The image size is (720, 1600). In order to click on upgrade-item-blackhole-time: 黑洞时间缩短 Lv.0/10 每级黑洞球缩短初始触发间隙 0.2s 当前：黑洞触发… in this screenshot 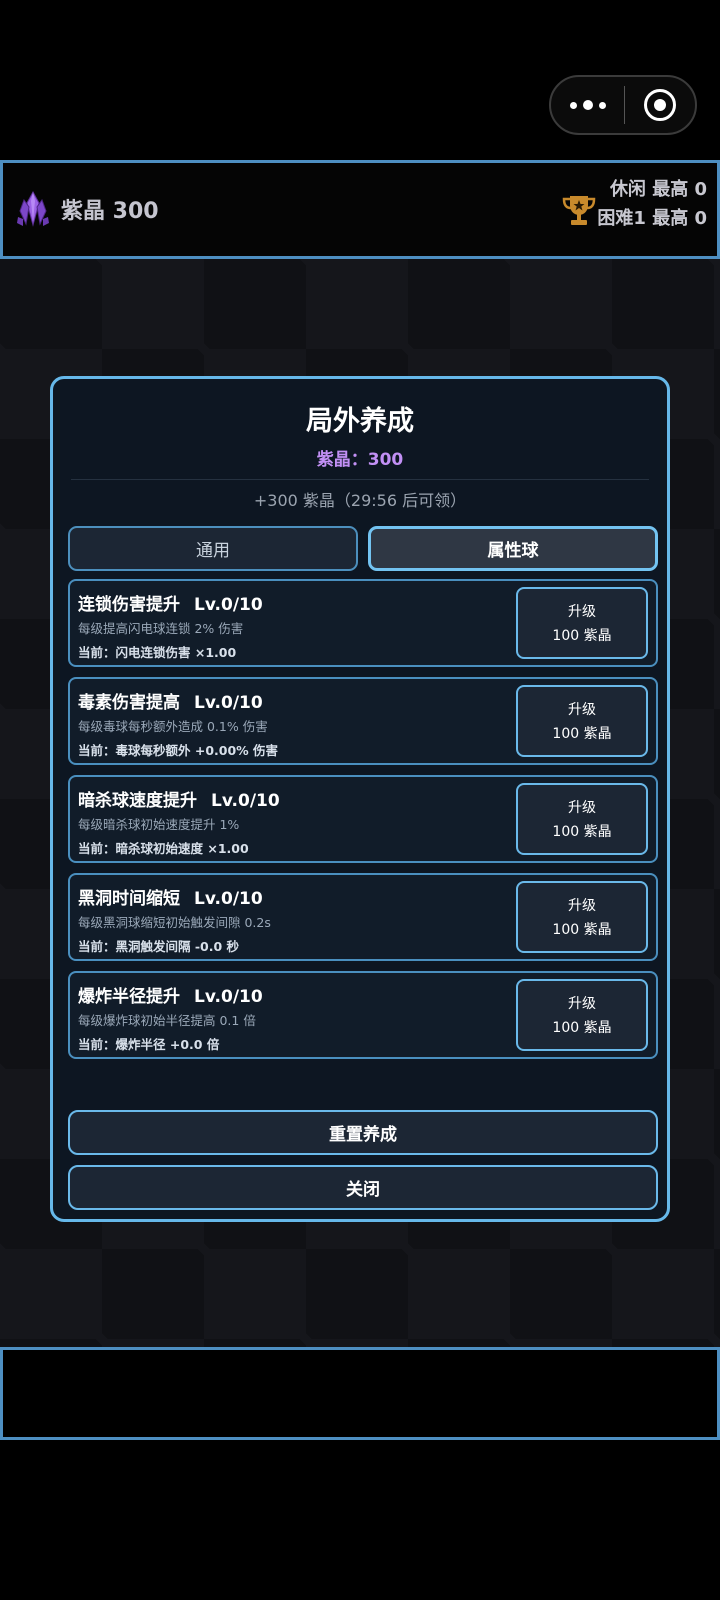, I will do `click(363, 917)`.